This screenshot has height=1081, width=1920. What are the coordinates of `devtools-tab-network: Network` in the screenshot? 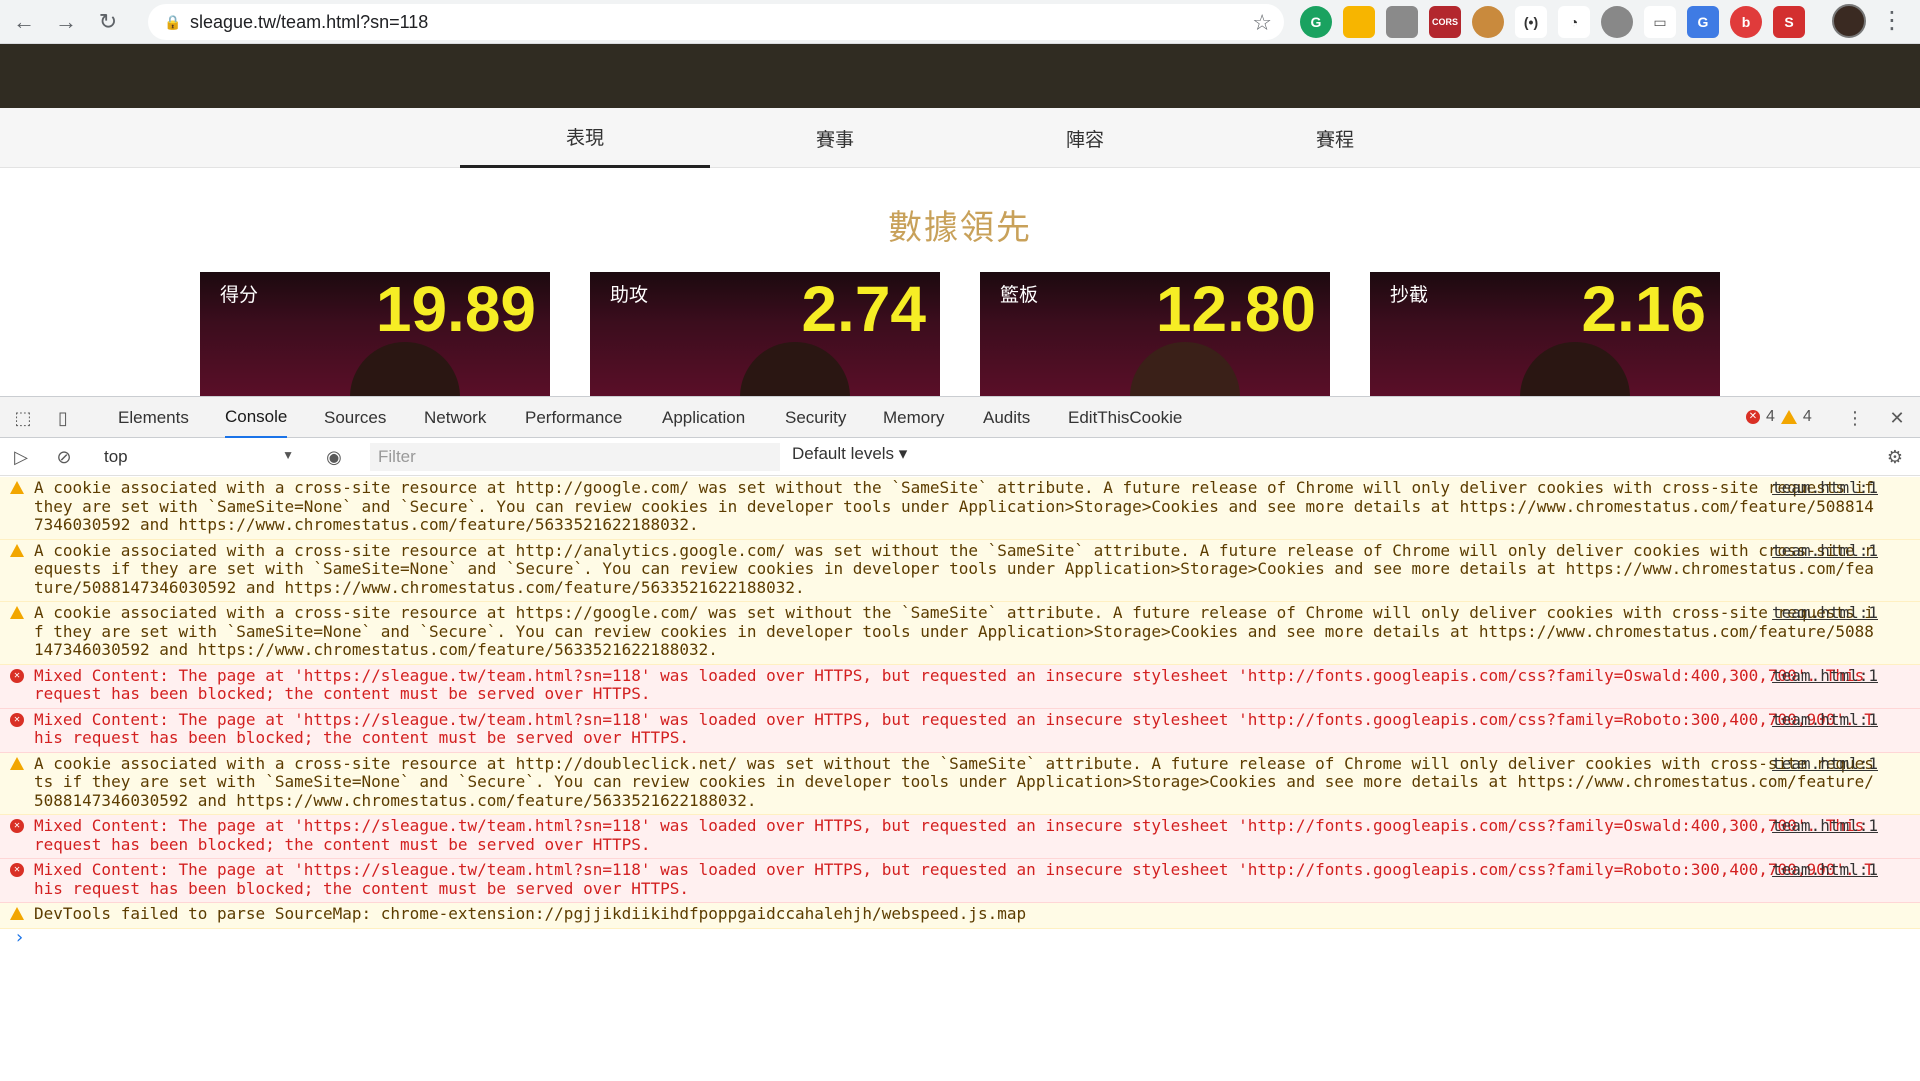 It's located at (455, 417).